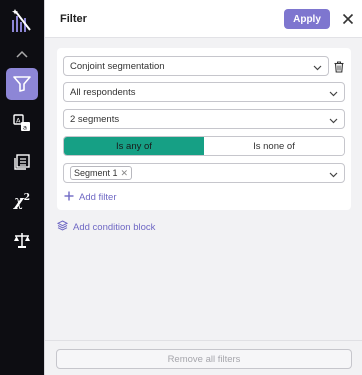  What do you see at coordinates (103, 92) in the screenshot?
I see `respondents-select-value: All respondents` at bounding box center [103, 92].